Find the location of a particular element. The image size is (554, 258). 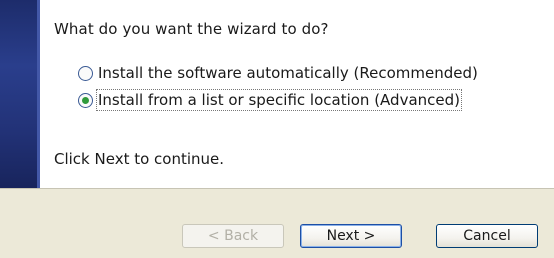

cancel-button: Cancel is located at coordinates (487, 236).